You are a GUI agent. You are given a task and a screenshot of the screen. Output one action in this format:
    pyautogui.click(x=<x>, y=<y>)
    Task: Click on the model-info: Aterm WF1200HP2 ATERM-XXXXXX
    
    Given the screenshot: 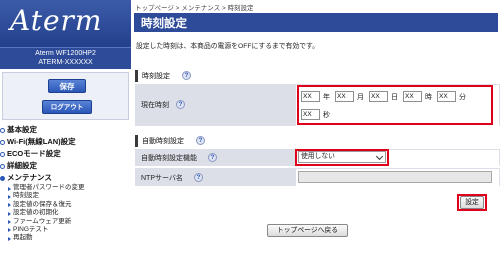 What is the action you would take?
    pyautogui.click(x=65, y=58)
    